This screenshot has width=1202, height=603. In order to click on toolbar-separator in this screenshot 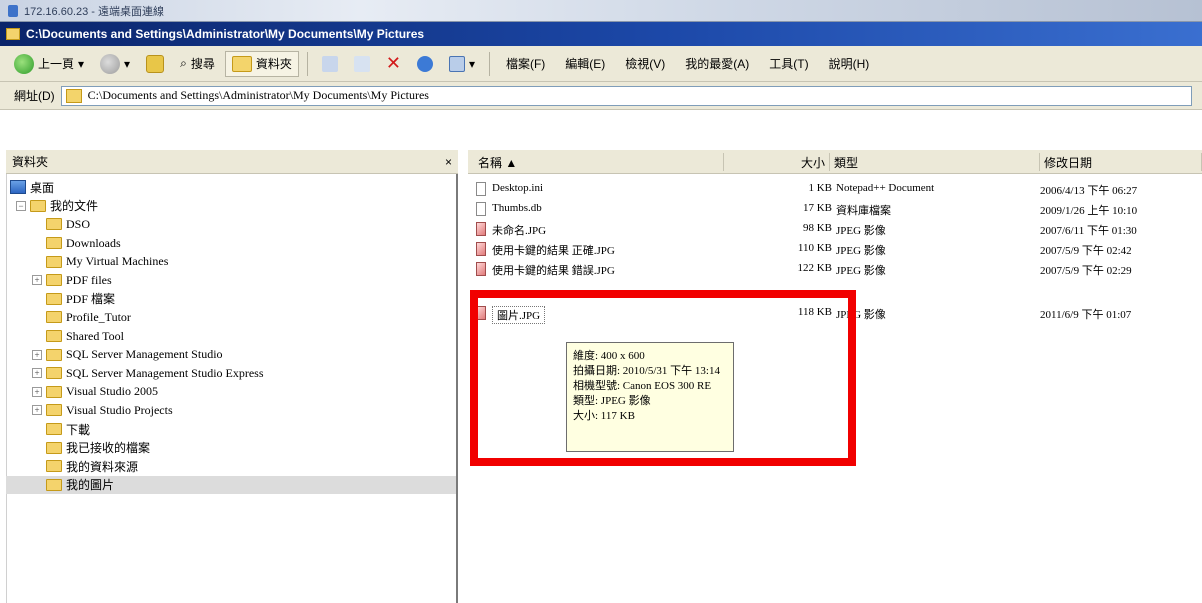, I will do `click(489, 63)`.